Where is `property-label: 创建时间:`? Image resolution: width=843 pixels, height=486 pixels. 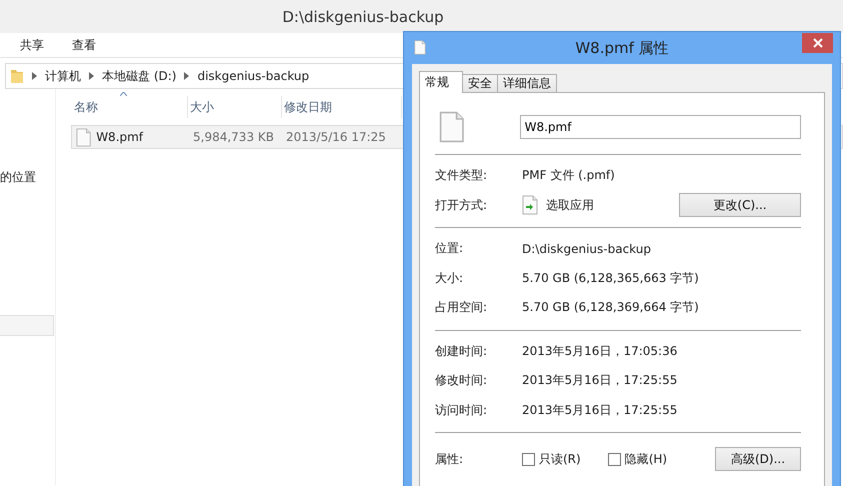 property-label: 创建时间: is located at coordinates (461, 351).